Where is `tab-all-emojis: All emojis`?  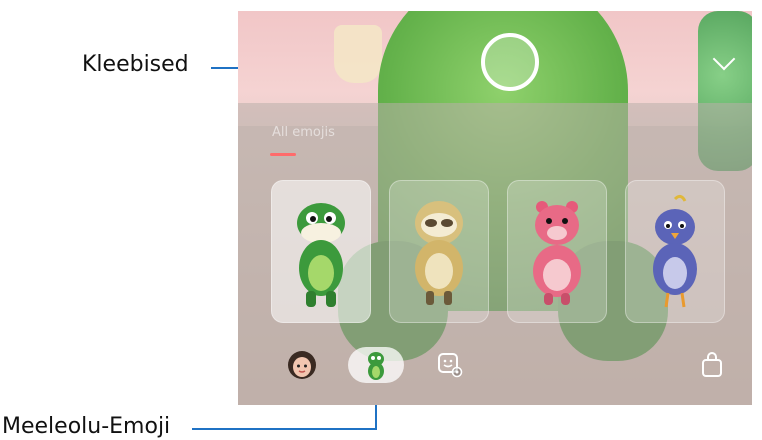
tab-all-emojis: All emojis is located at coordinates (303, 132).